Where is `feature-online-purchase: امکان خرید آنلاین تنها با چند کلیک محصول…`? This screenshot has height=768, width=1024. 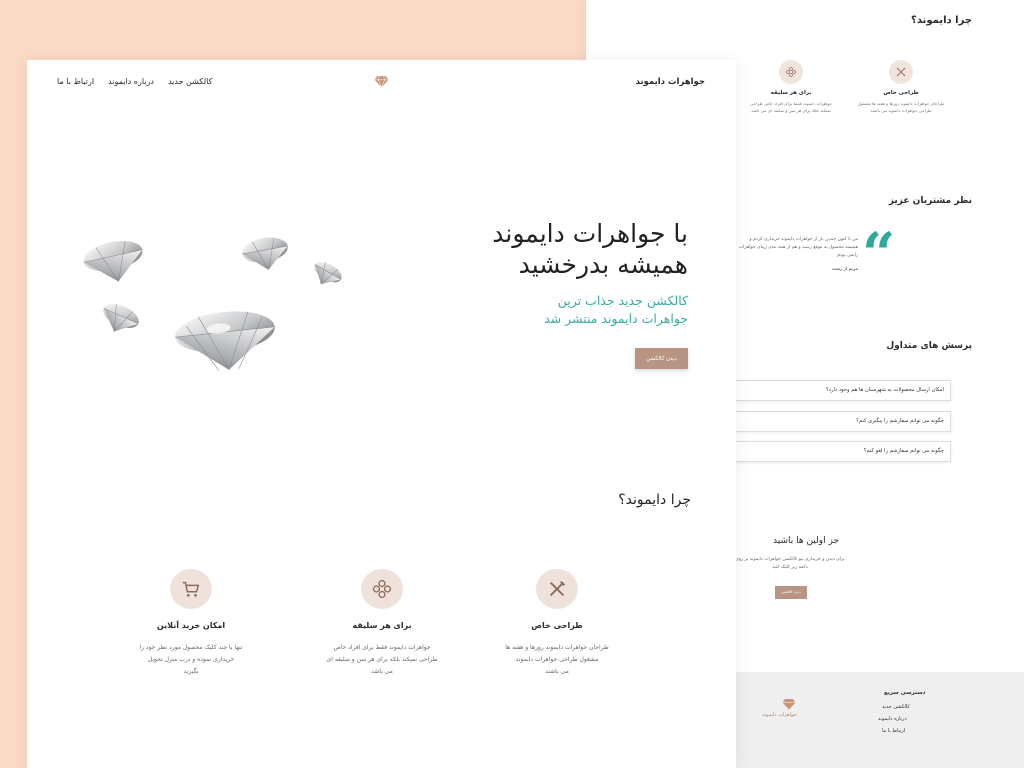
feature-online-purchase: امکان خرید آنلاین تنها با چند کلیک محصول… is located at coordinates (191, 623).